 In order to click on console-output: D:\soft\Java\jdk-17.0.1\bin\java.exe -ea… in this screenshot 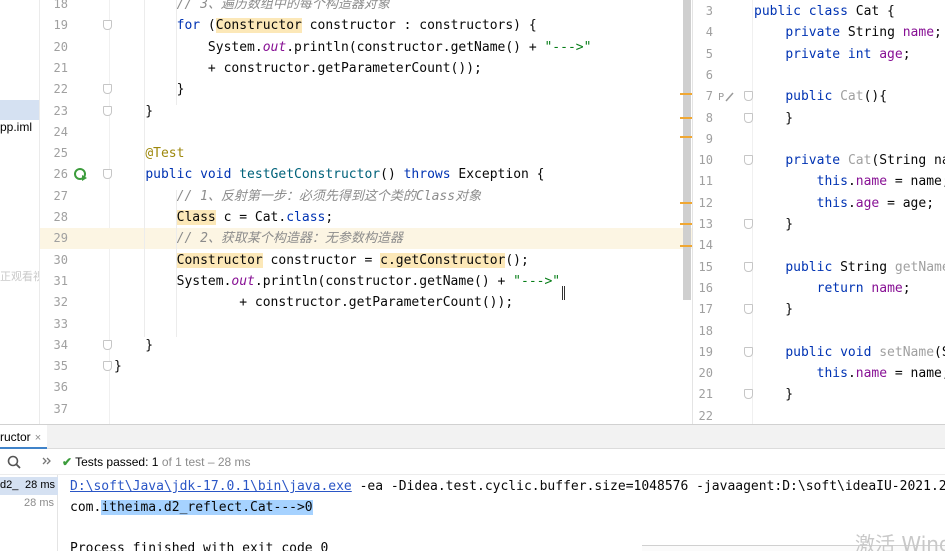, I will do `click(507, 513)`.